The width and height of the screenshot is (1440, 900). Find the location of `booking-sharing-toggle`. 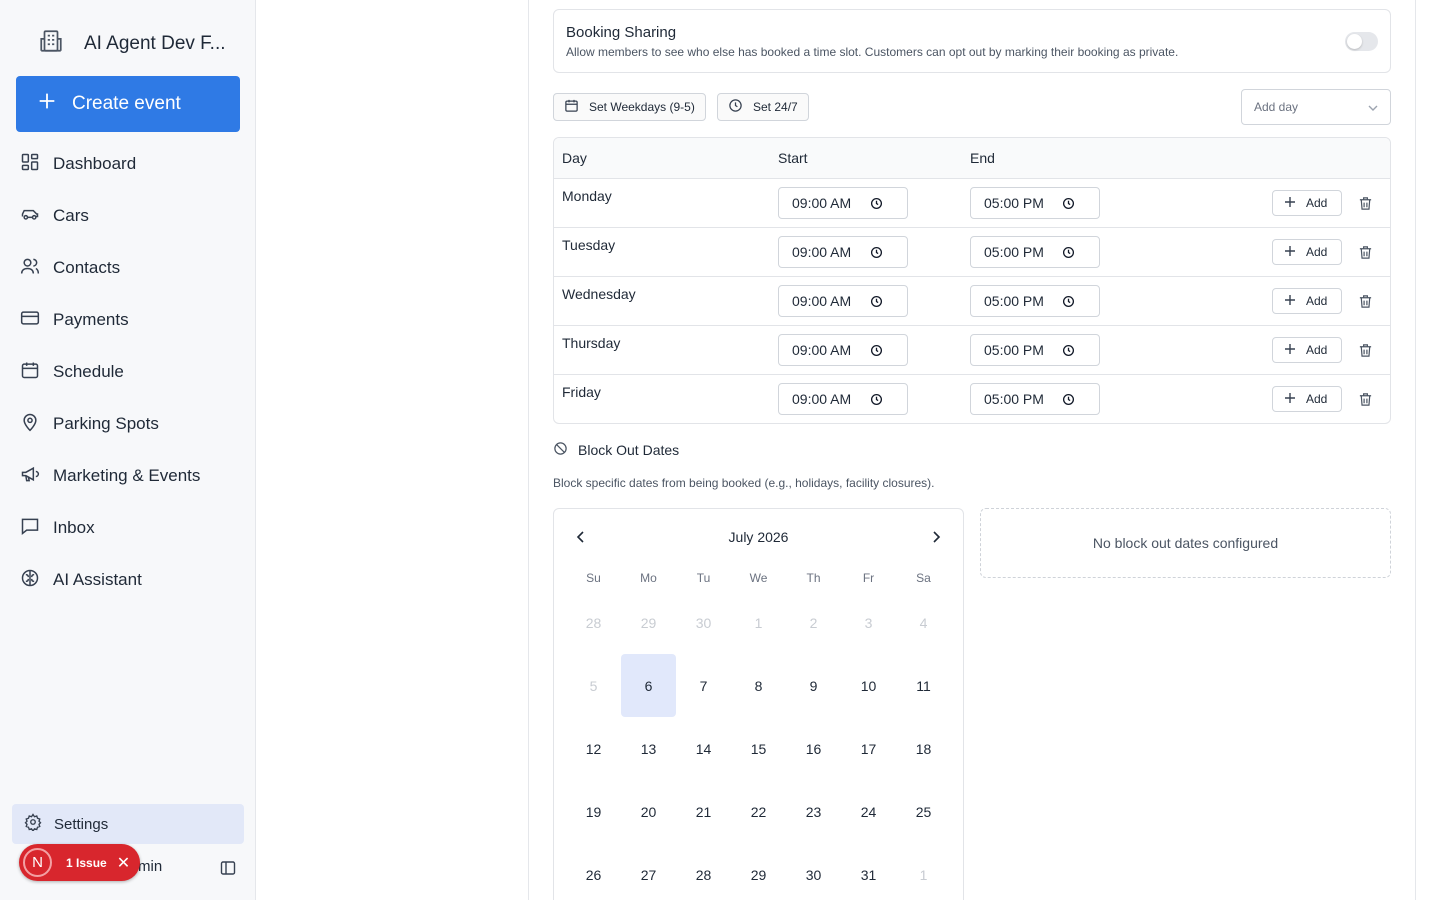

booking-sharing-toggle is located at coordinates (1361, 41).